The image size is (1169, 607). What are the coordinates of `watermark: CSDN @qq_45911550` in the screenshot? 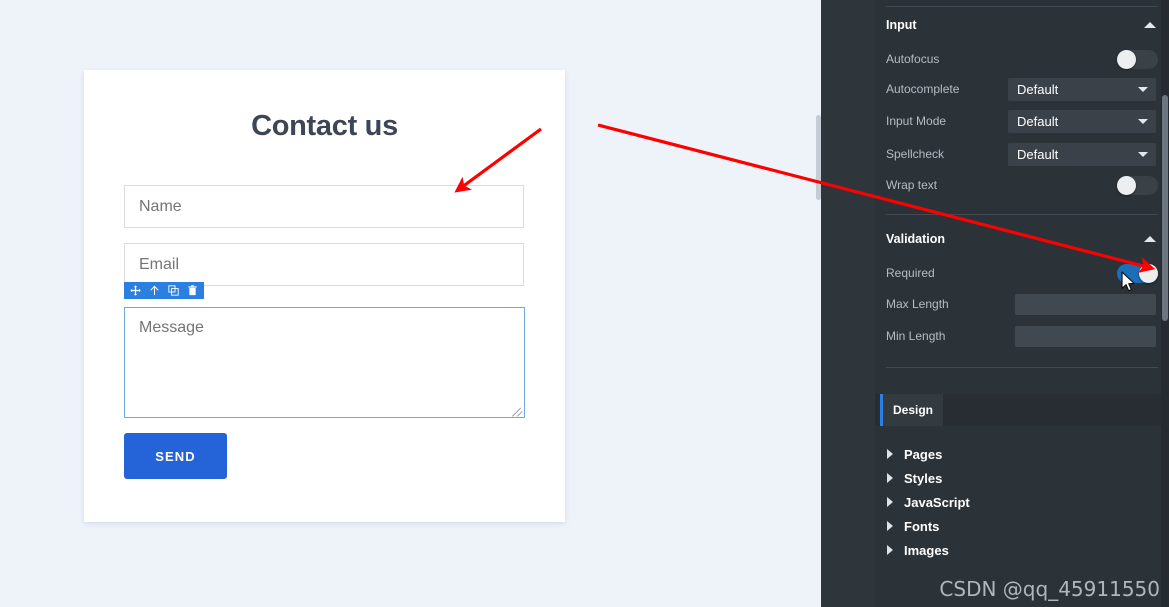 It's located at (1049, 589).